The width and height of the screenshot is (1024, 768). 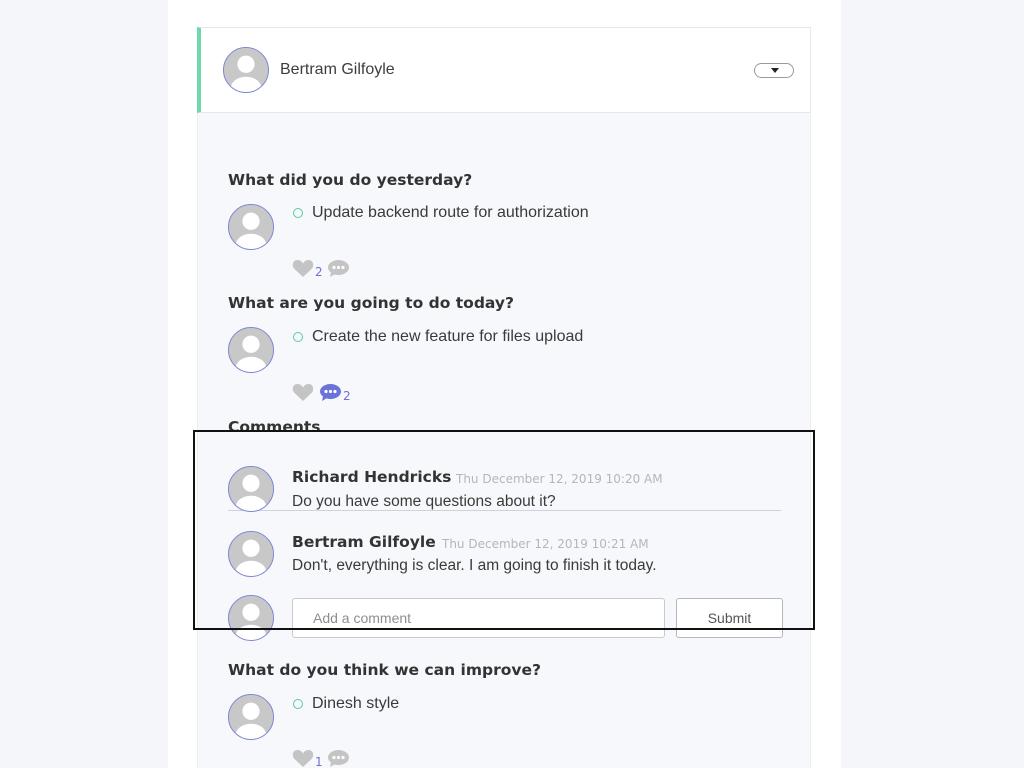 What do you see at coordinates (347, 396) in the screenshot?
I see `comment-count: 2` at bounding box center [347, 396].